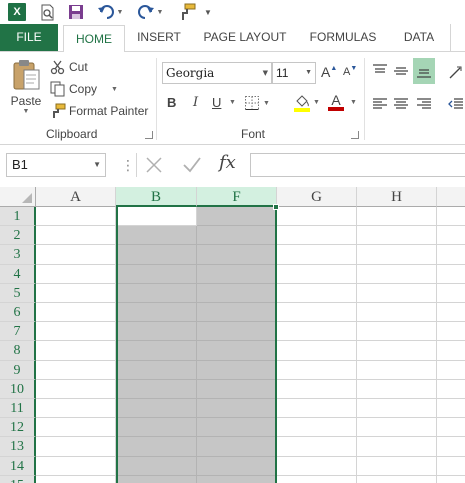 The image size is (465, 483). Describe the element at coordinates (18, 409) in the screenshot. I see `row-header: 11` at that location.